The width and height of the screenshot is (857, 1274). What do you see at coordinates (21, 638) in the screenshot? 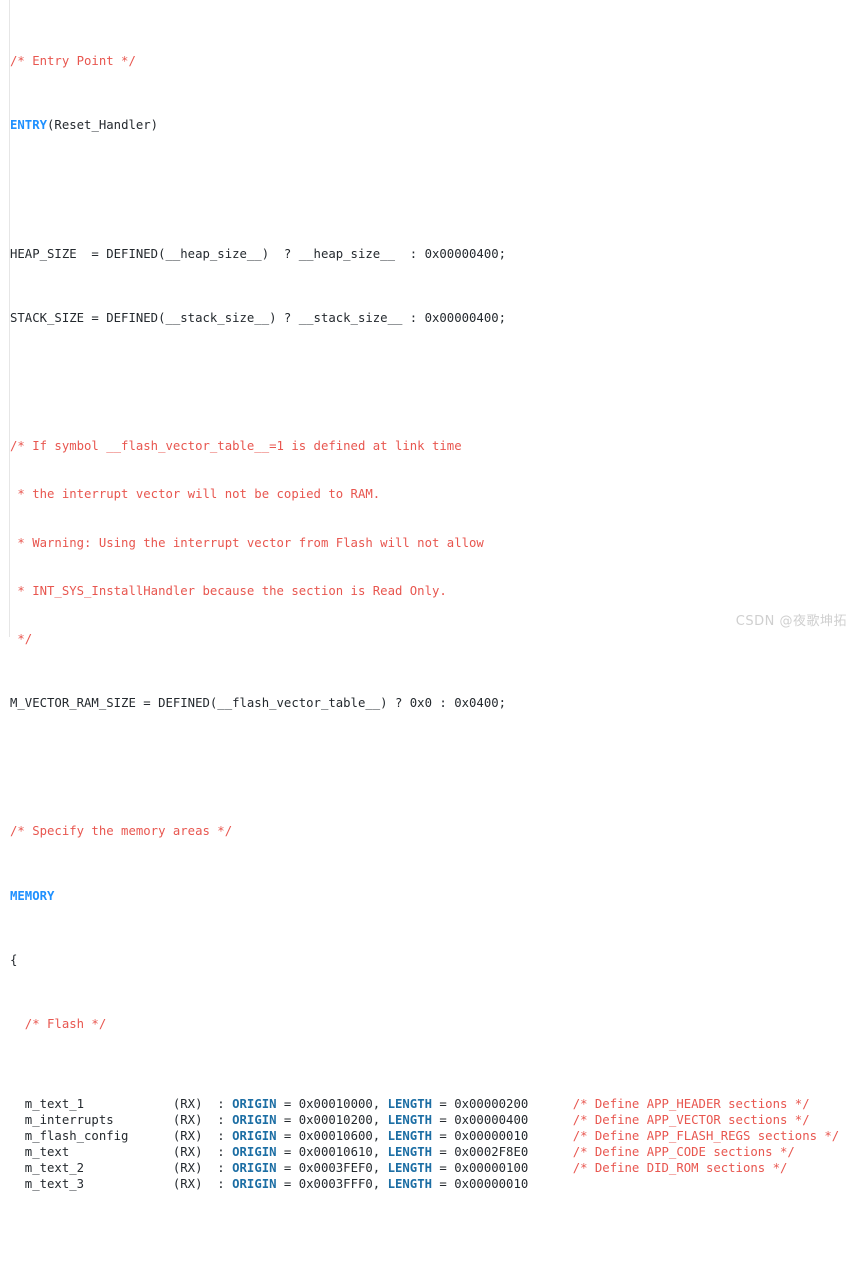
I see `comment-flash-vector-close: */` at bounding box center [21, 638].